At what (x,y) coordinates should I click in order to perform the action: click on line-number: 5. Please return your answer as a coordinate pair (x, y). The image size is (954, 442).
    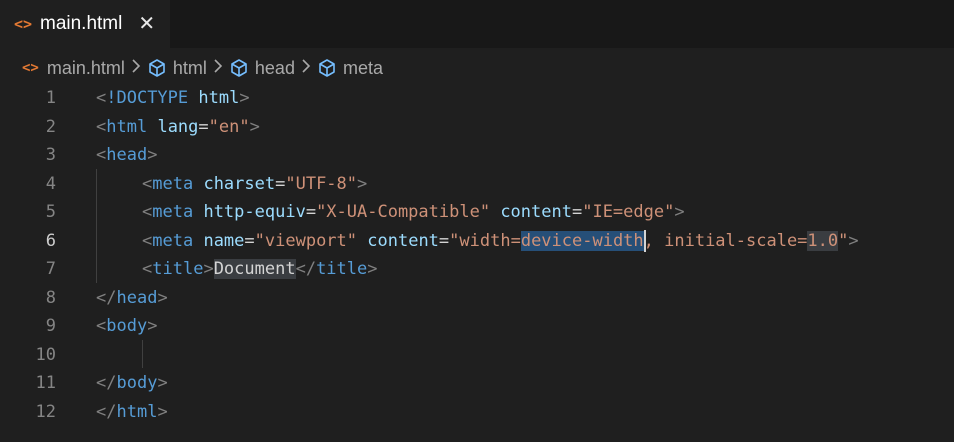
    Looking at the image, I should click on (50, 212).